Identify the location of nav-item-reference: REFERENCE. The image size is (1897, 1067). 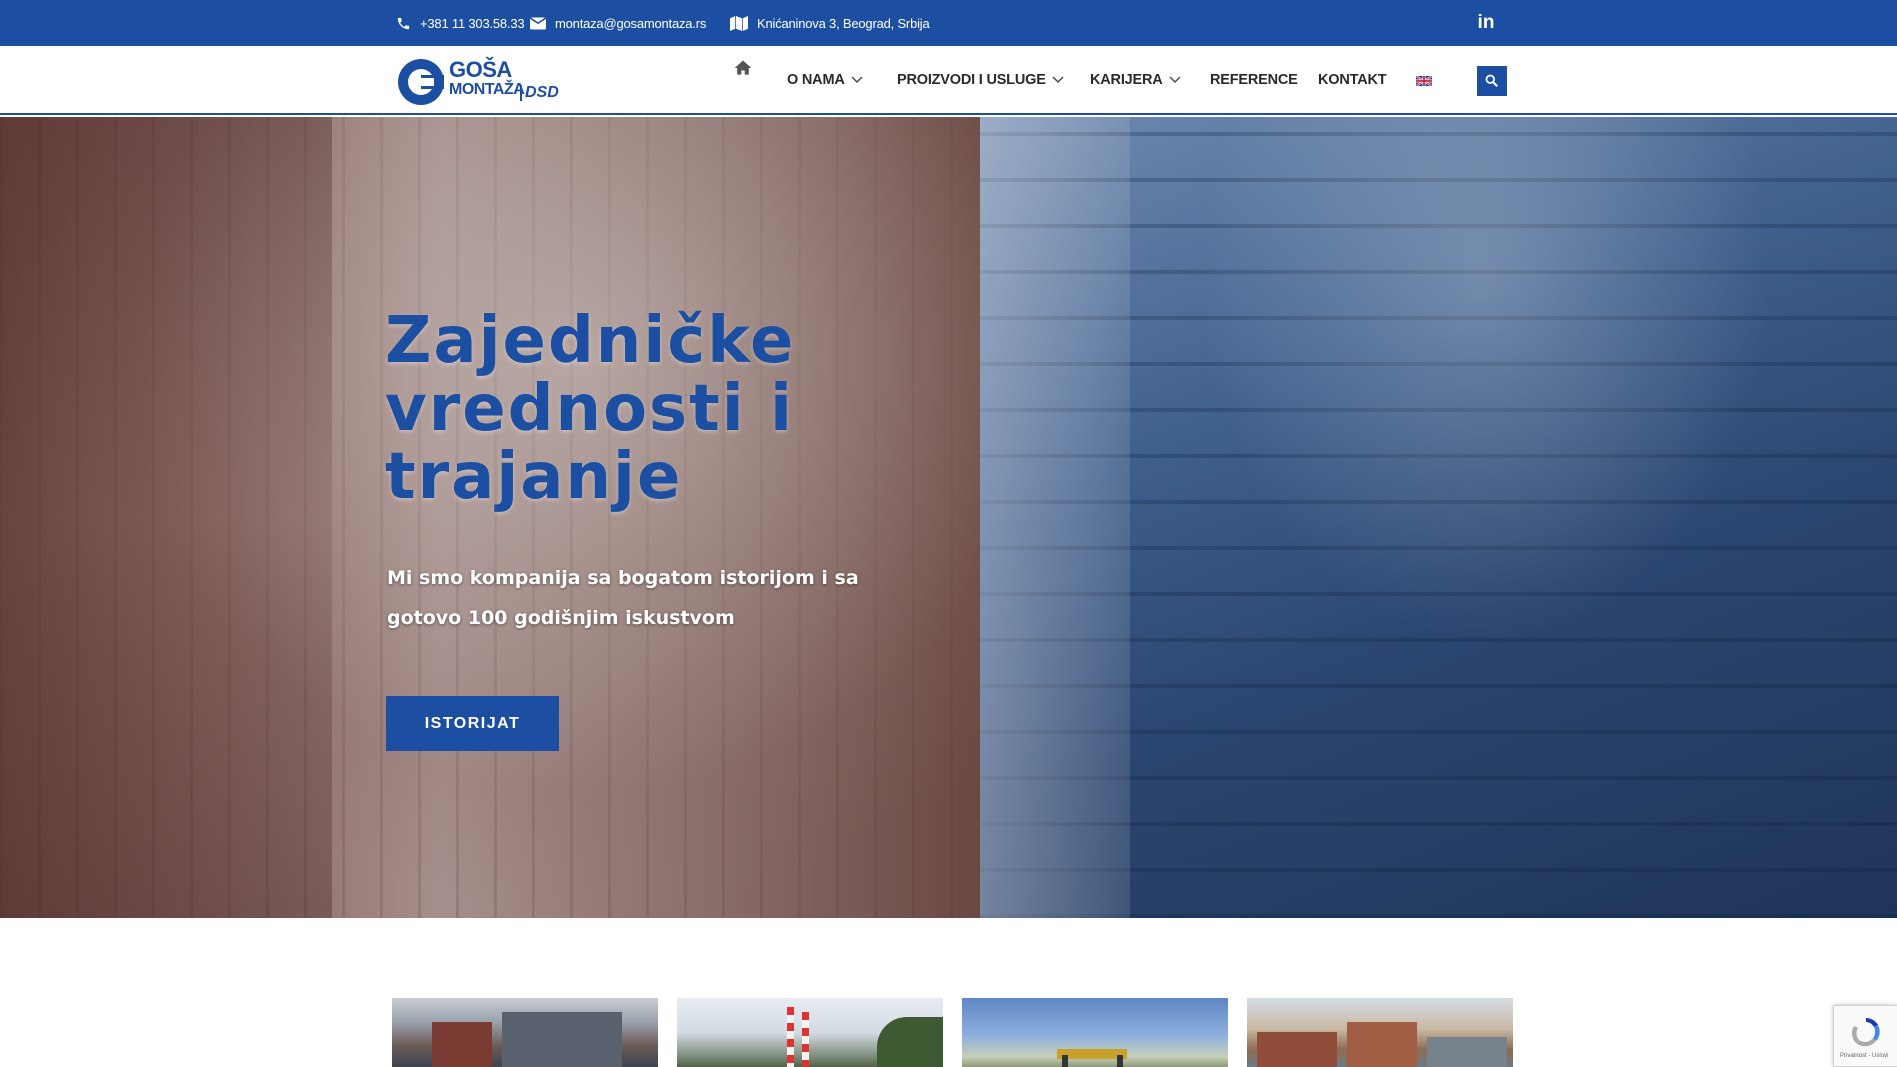
(1254, 79).